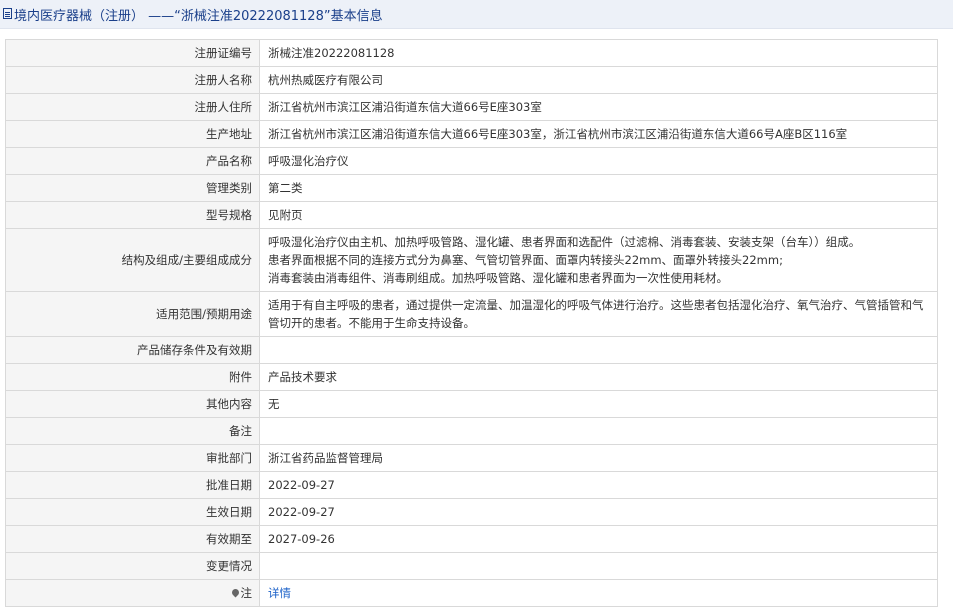 The image size is (953, 615). I want to click on field-label: 附件, so click(132, 377).